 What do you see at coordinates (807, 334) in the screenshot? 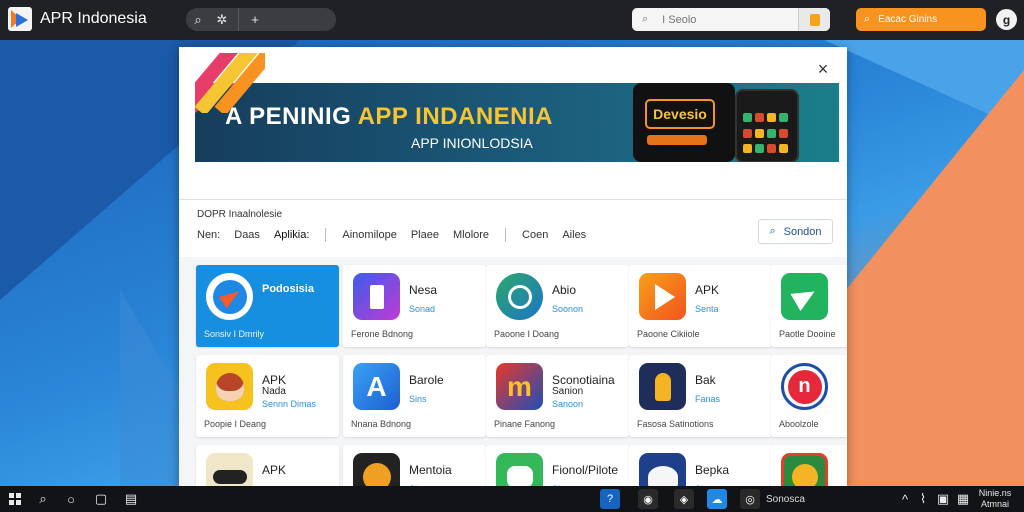
I see `app-category: Paotle Dooine` at bounding box center [807, 334].